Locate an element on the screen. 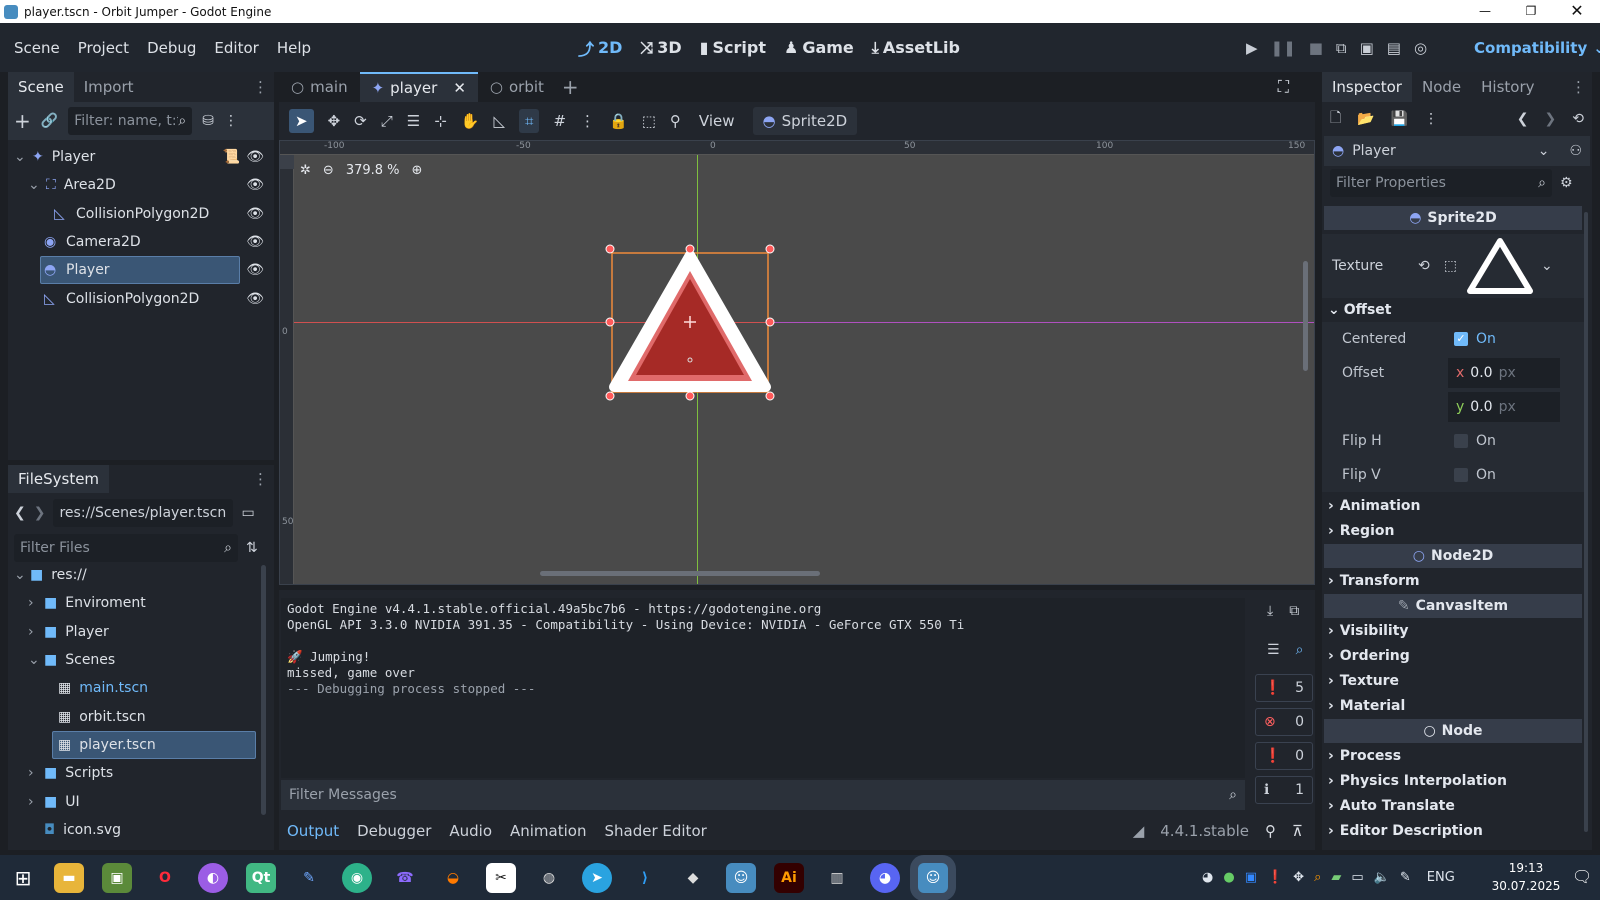 The height and width of the screenshot is (900, 1600). forward-icon: ❯ is located at coordinates (40, 513).